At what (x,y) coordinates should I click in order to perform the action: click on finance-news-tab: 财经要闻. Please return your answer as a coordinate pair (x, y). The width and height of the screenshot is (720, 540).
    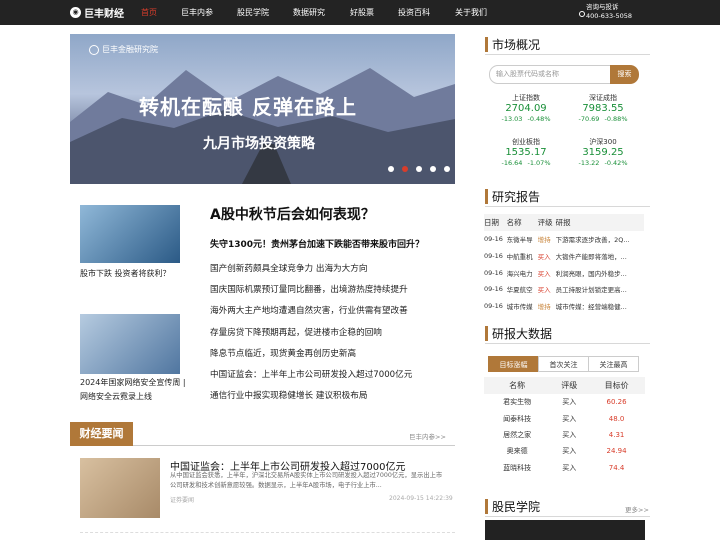
    Looking at the image, I should click on (101, 434).